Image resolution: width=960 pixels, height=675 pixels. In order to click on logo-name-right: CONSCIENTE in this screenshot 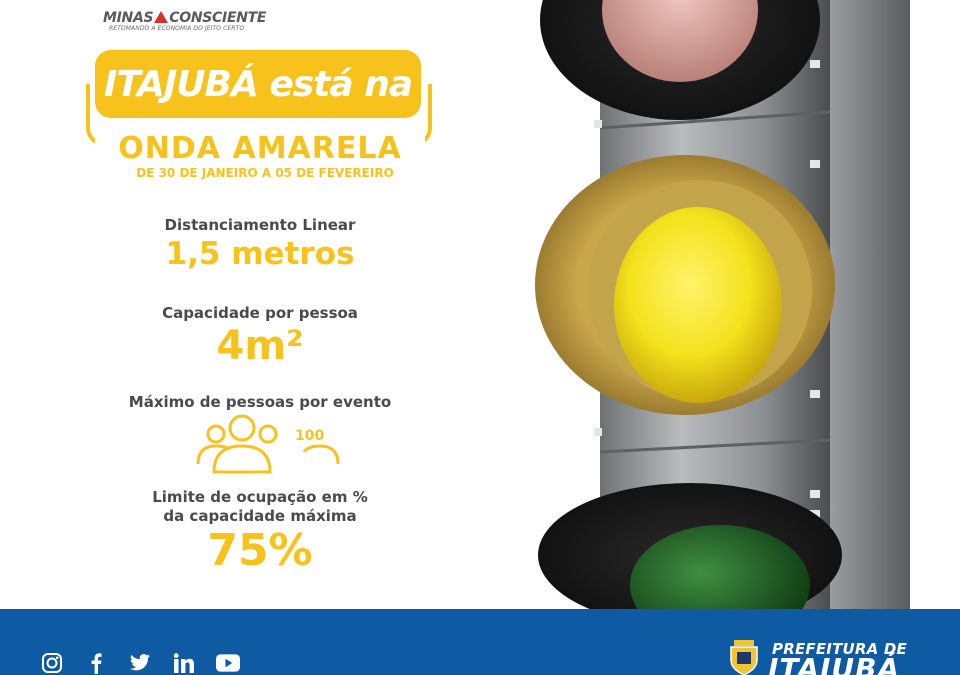, I will do `click(218, 18)`.